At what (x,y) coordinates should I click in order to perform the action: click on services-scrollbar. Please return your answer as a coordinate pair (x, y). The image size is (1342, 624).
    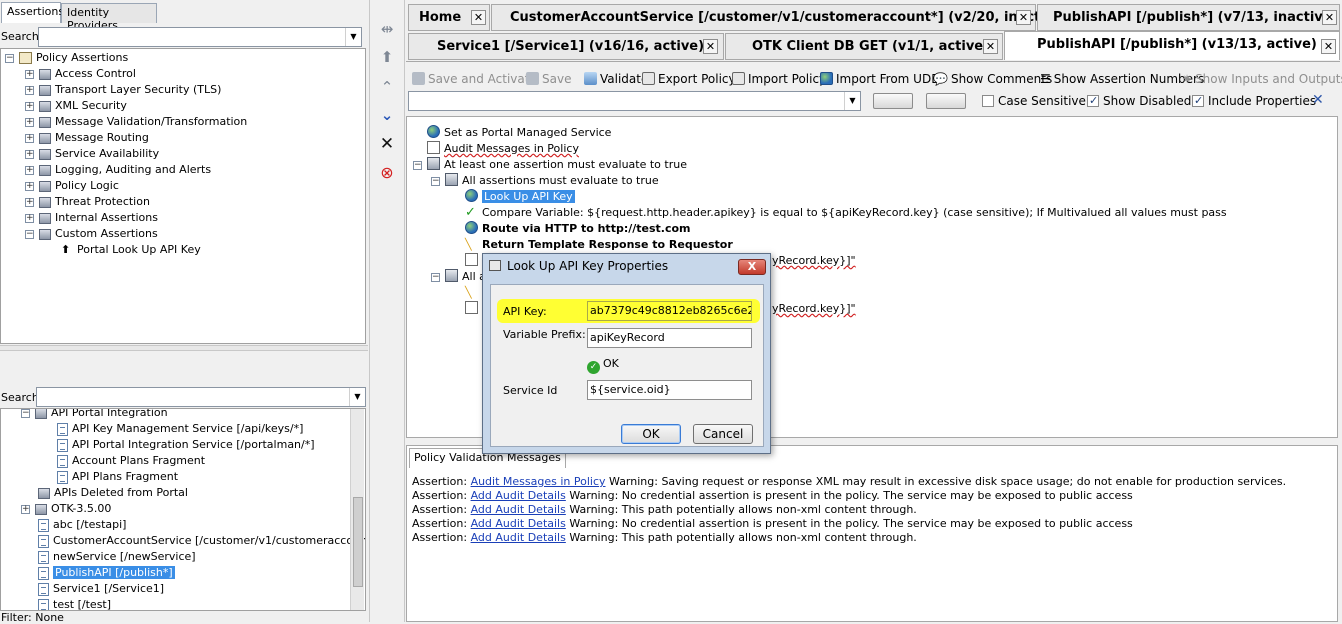
    Looking at the image, I should click on (357, 509).